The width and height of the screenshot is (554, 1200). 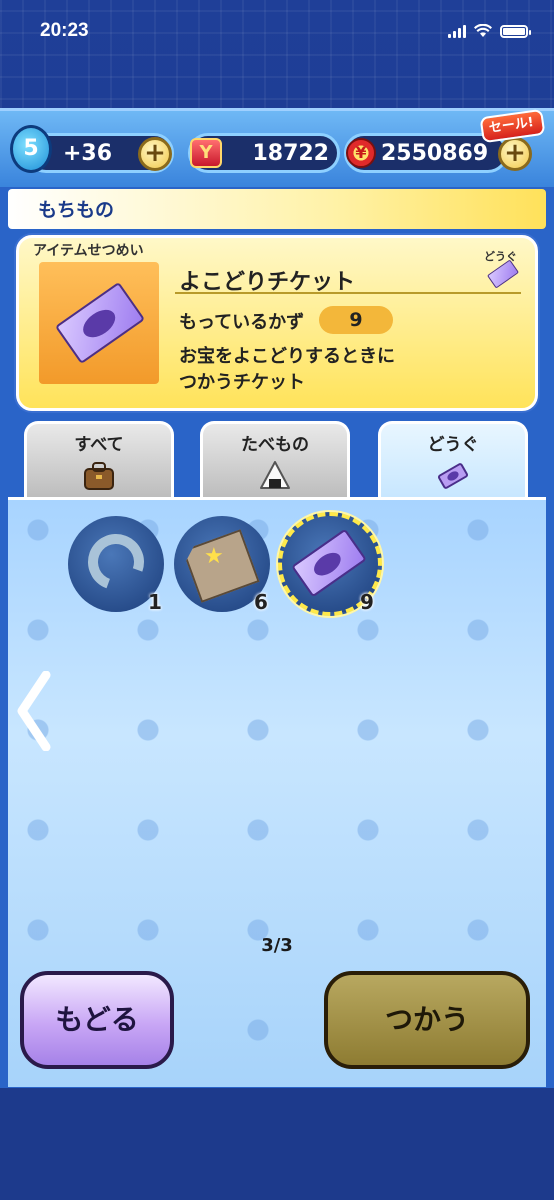 I want to click on currency-bar: 5 +36 + 18722 Y 2550869 ¥ + セール!, so click(x=277, y=147).